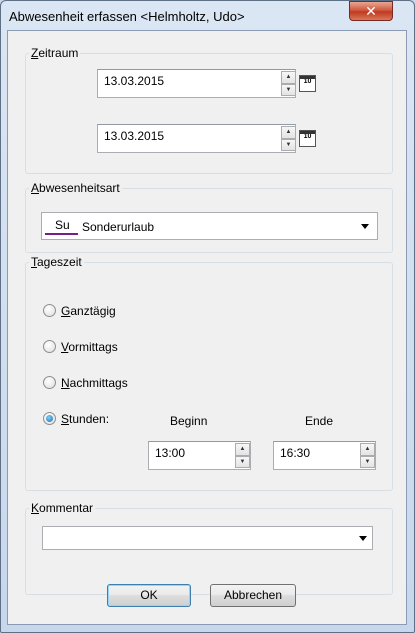 Image resolution: width=415 pixels, height=633 pixels. I want to click on abwesenheitsart-select: Su Sonderurlaub, so click(209, 226).